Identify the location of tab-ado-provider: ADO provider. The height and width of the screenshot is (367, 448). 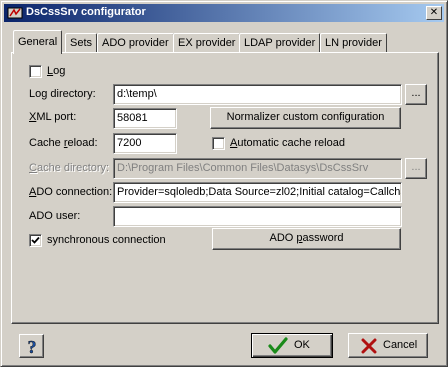
(135, 43).